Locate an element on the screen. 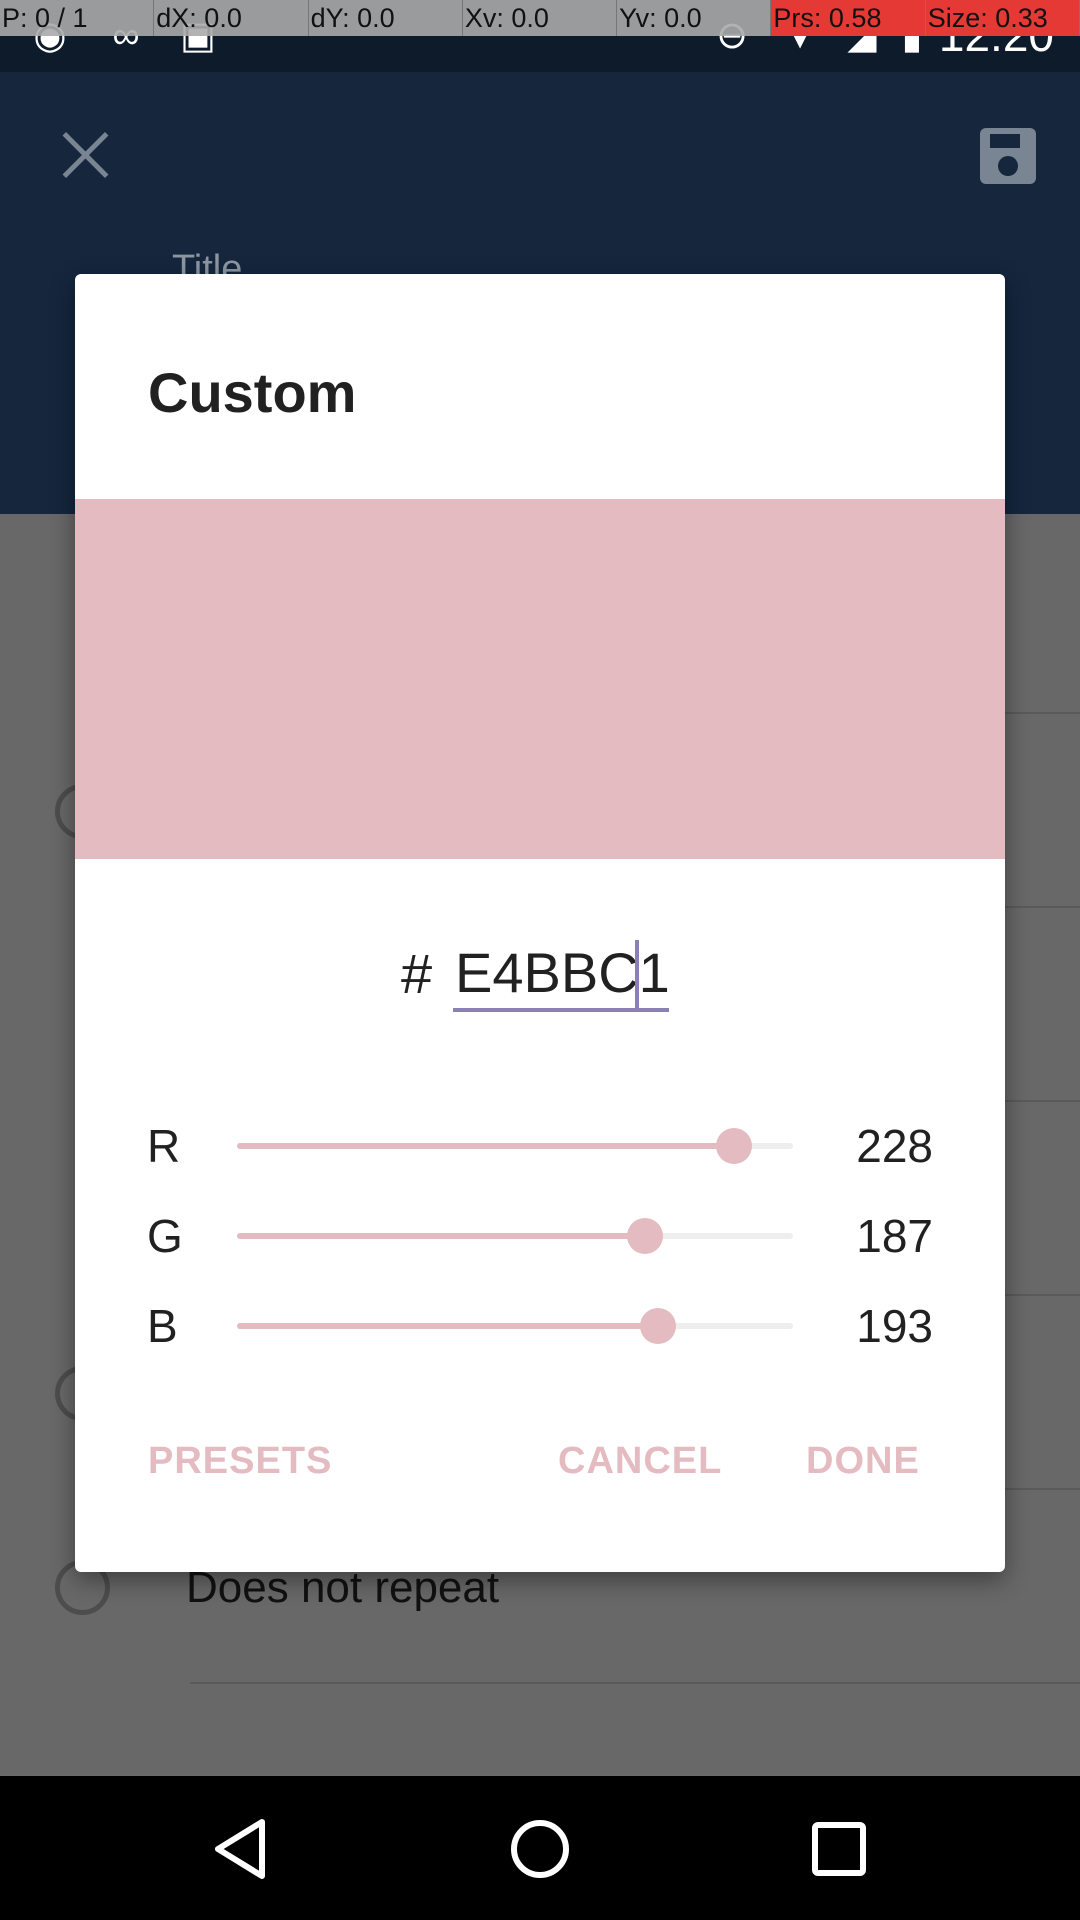 The width and height of the screenshot is (1080, 1920). slider-track-b is located at coordinates (515, 1326).